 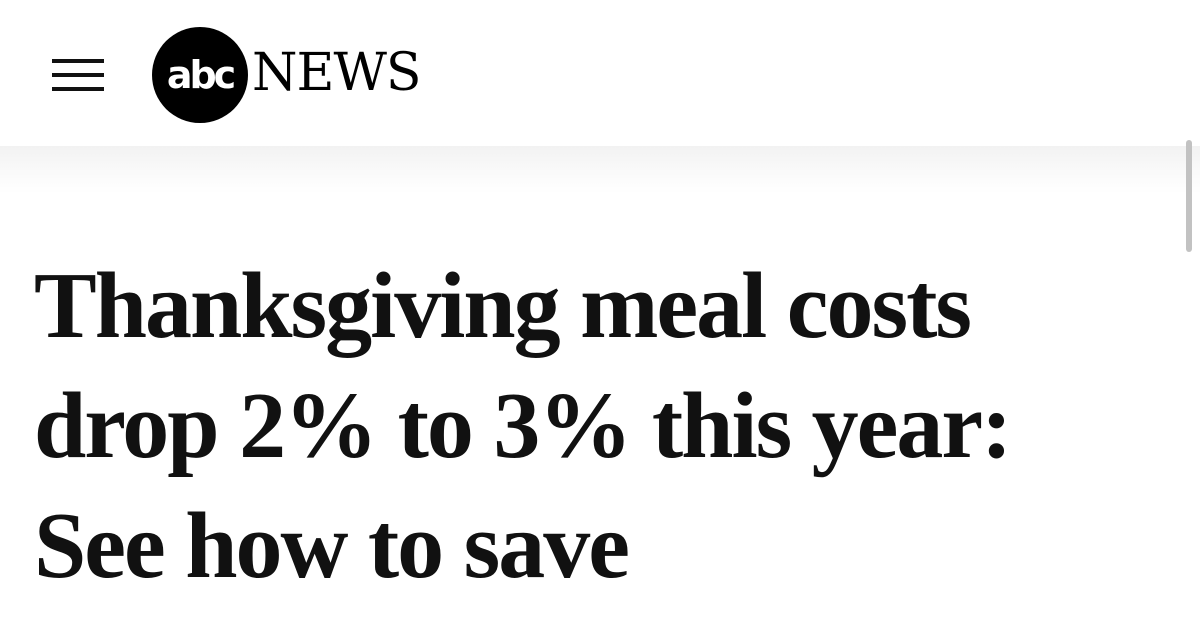 I want to click on abc-news-logo: abc NEWS, so click(x=287, y=75).